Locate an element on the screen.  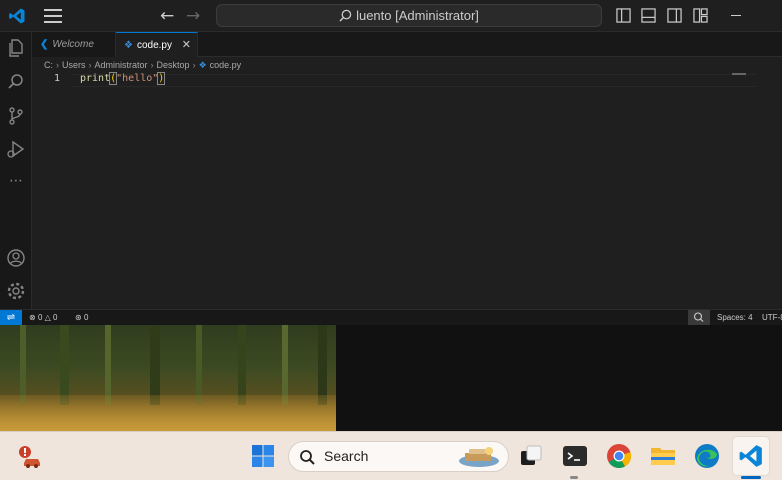
ports-indicator: ⊛ 0 is located at coordinates (81, 317).